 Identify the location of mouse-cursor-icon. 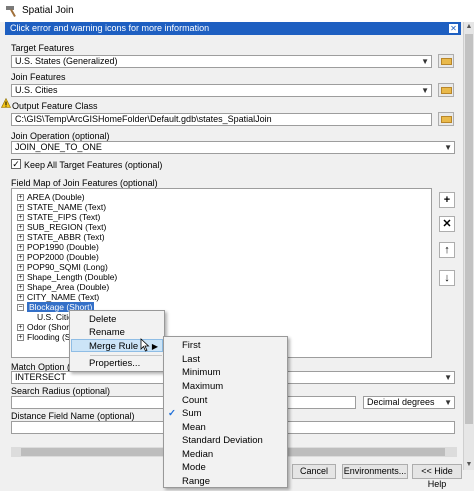
(145, 345).